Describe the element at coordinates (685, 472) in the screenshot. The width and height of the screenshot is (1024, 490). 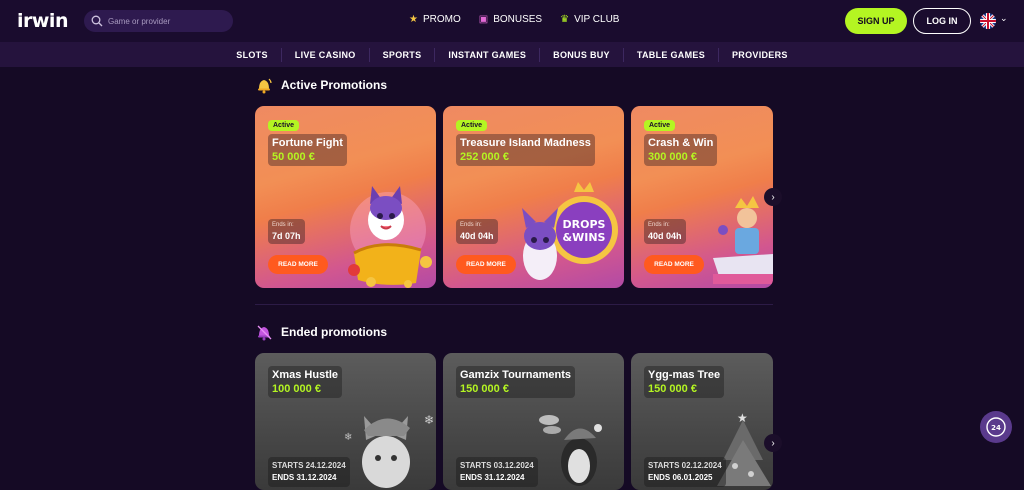
I see `promo-dates: STARTS 02.12.2024 ENDS 06.01.2025` at that location.